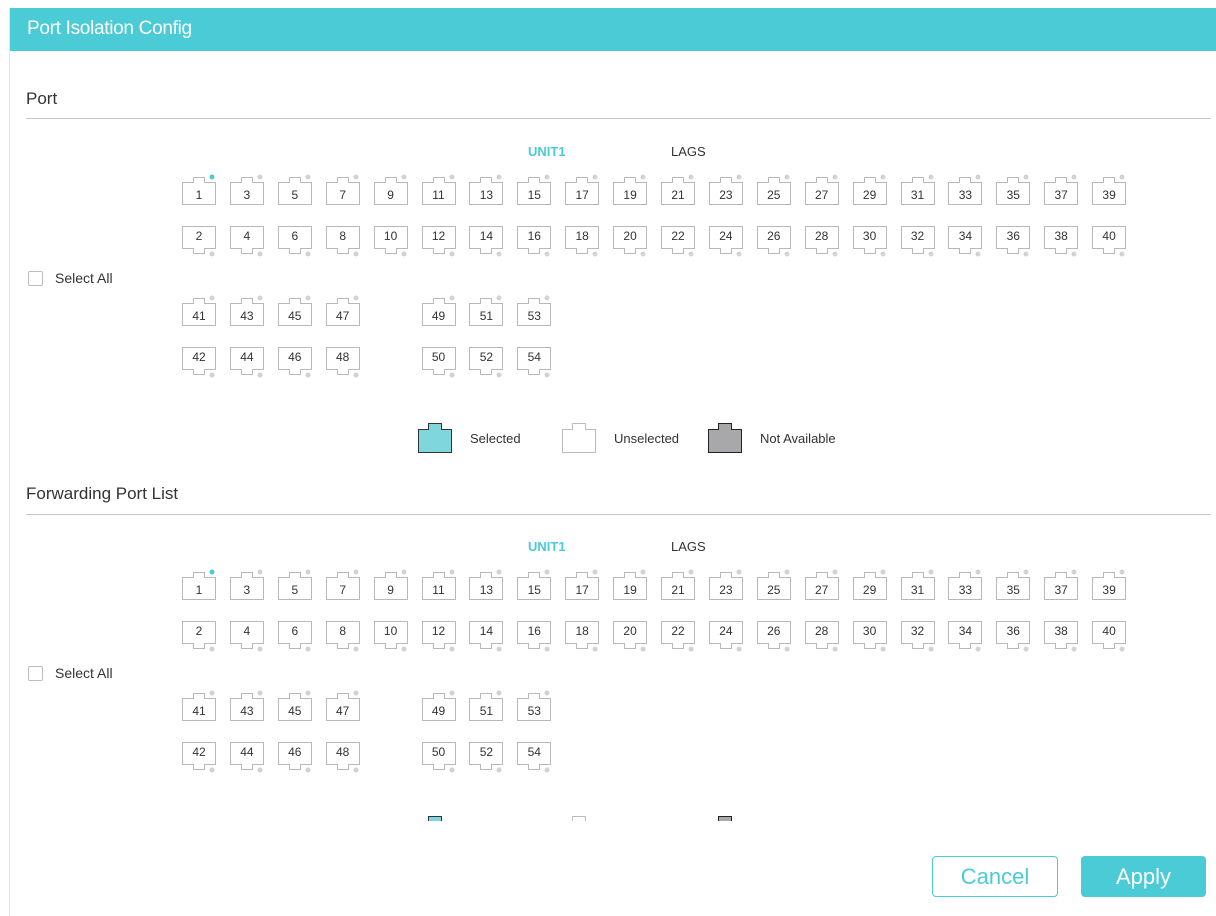  I want to click on apply-button: Apply, so click(1143, 876).